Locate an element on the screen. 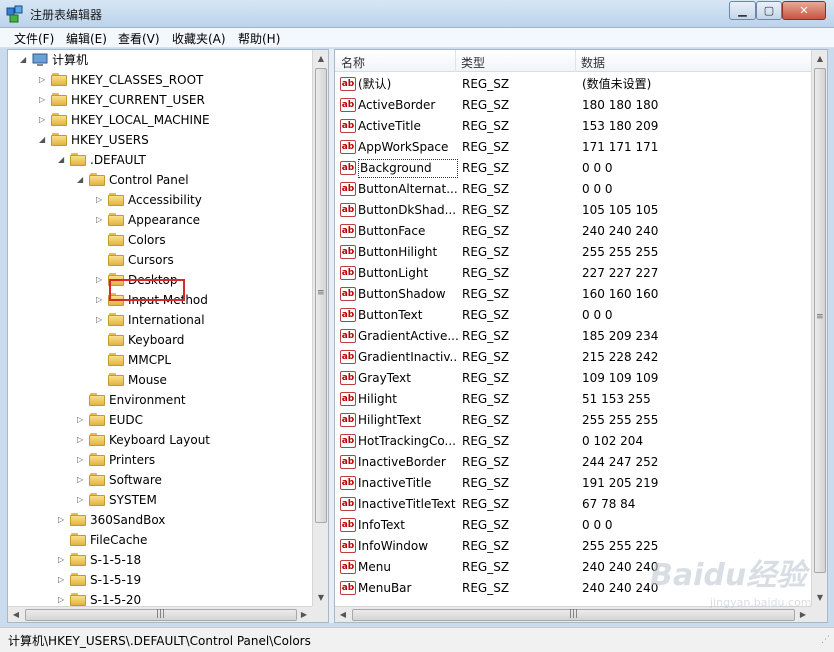  tree-node-label: HKEY_LOCAL_MACHINE is located at coordinates (140, 120).